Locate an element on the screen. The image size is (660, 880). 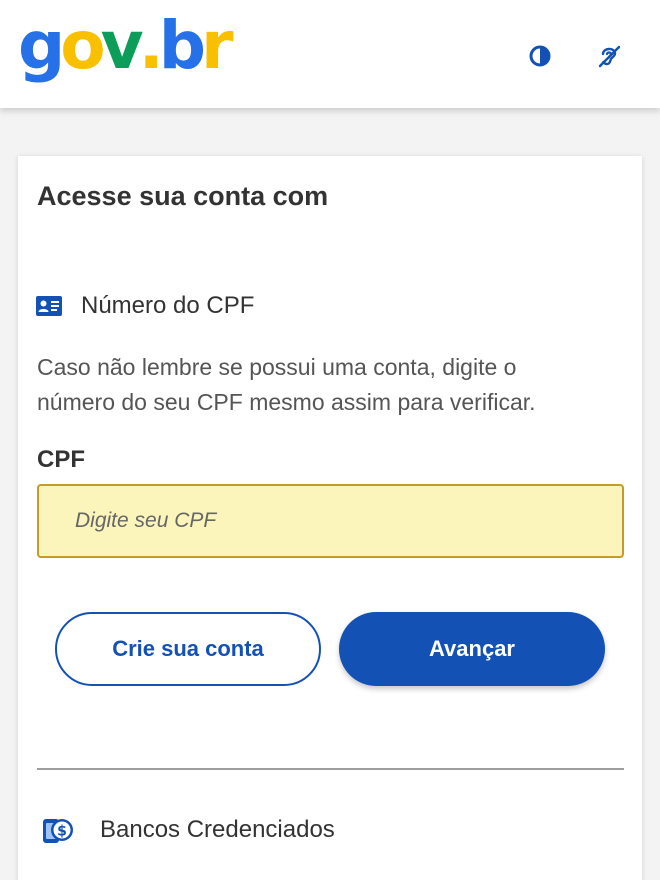
govbr-logo: gov.br is located at coordinates (125, 46).